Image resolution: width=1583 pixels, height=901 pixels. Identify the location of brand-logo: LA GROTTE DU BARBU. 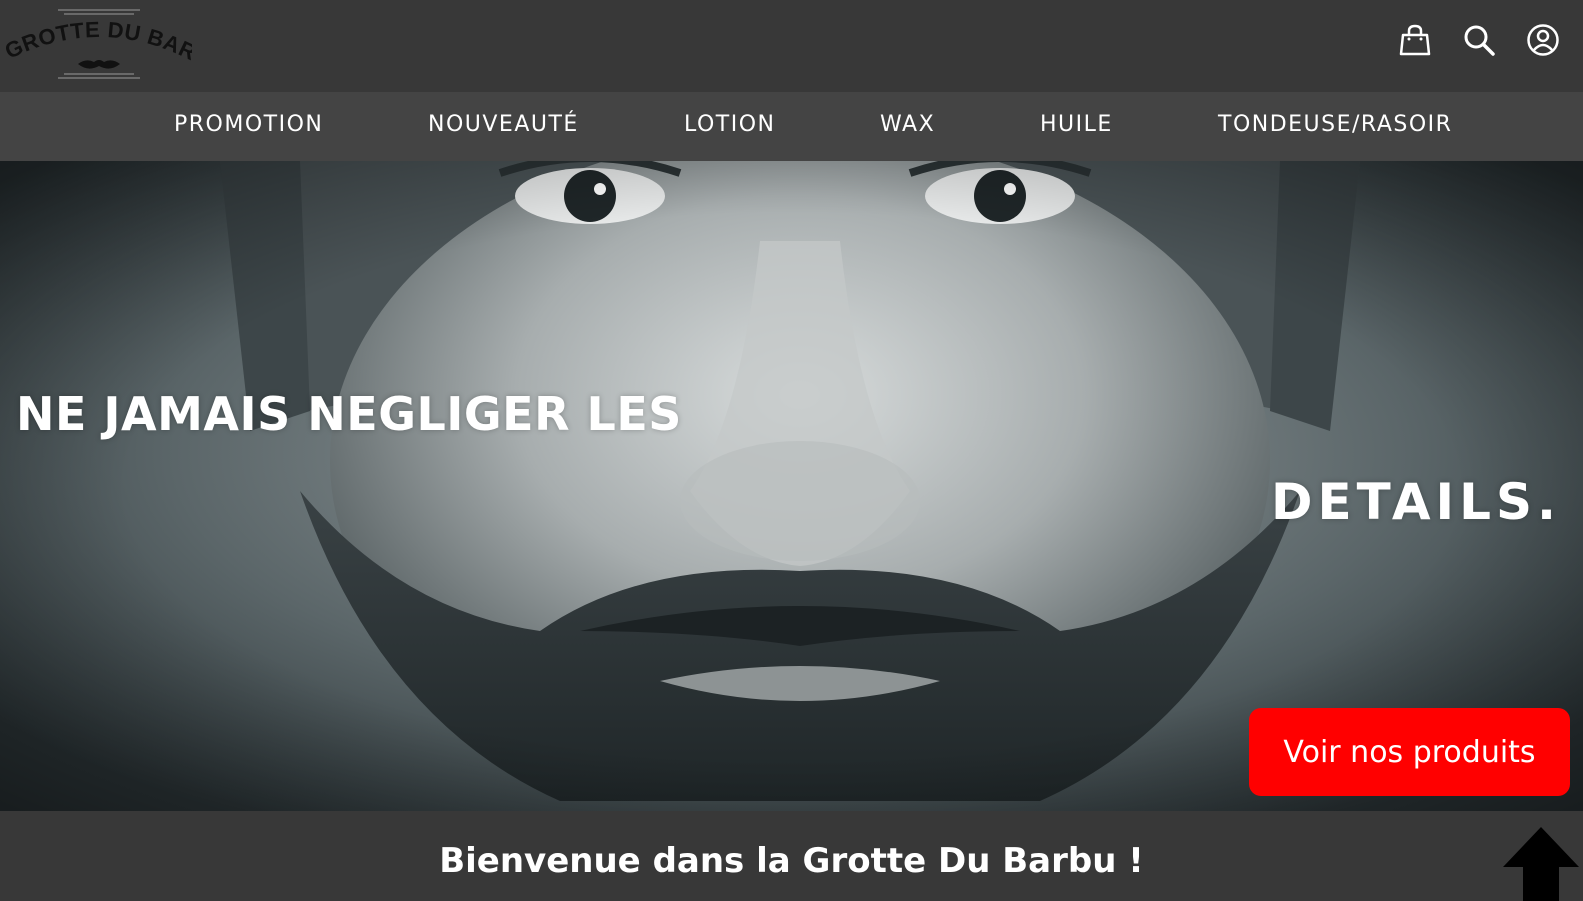
(99, 44).